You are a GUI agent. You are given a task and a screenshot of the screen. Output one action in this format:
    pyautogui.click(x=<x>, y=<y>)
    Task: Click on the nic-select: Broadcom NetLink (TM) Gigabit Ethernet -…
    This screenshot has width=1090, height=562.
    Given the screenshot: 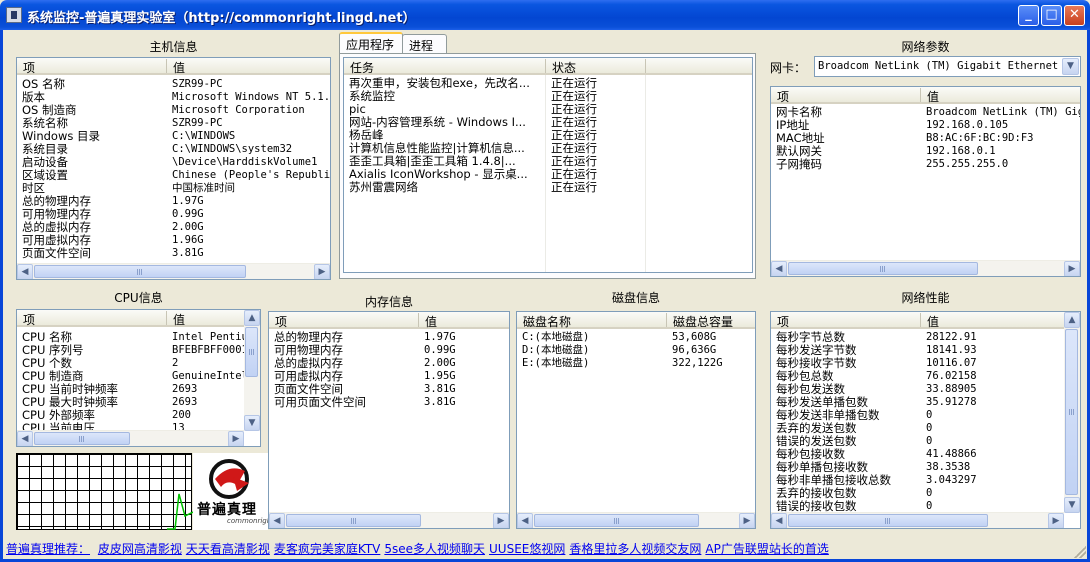 What is the action you would take?
    pyautogui.click(x=947, y=66)
    